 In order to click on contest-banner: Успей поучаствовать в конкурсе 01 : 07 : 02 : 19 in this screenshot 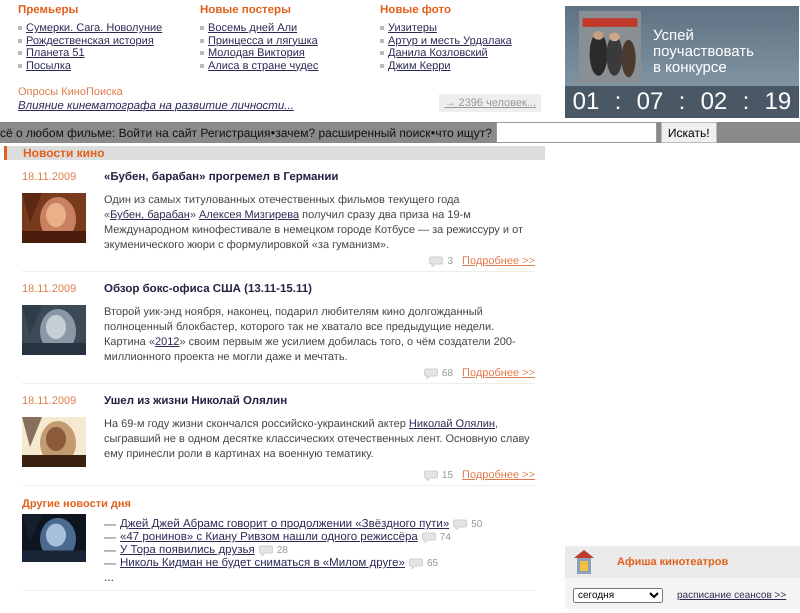, I will do `click(682, 62)`.